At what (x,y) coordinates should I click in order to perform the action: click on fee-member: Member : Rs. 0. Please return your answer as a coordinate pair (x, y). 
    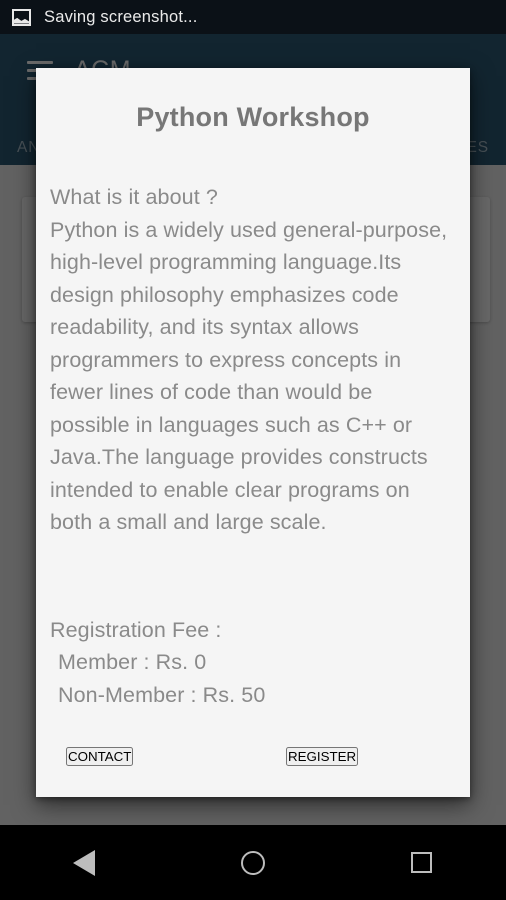
    Looking at the image, I should click on (132, 662).